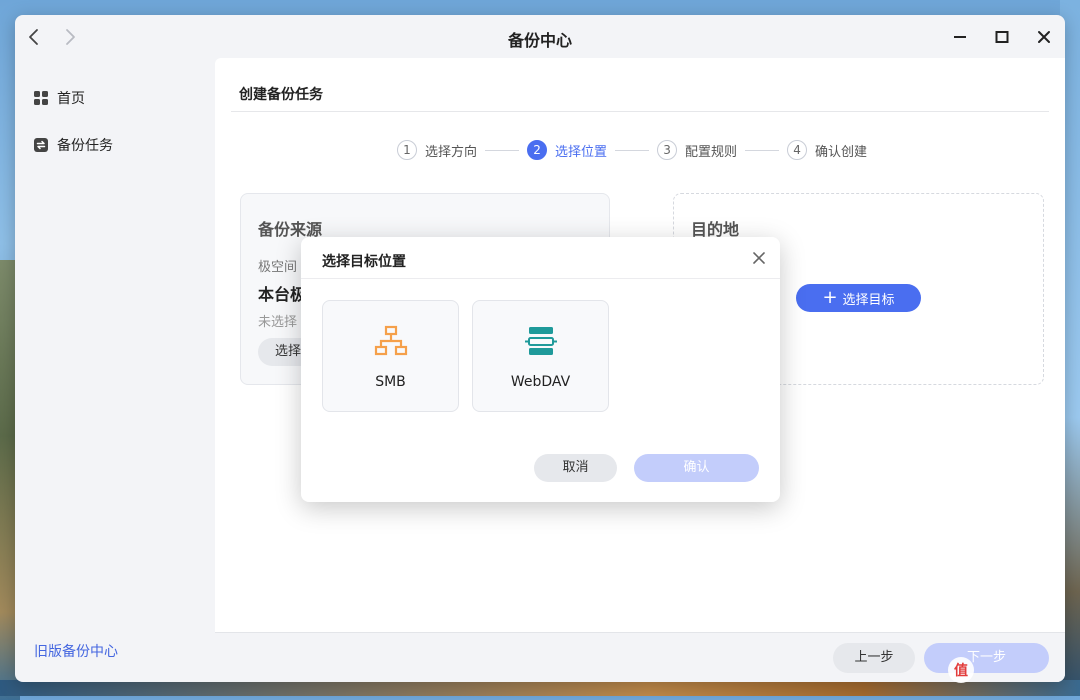 Image resolution: width=1080 pixels, height=700 pixels. I want to click on title-bar: 备份中心, so click(540, 37).